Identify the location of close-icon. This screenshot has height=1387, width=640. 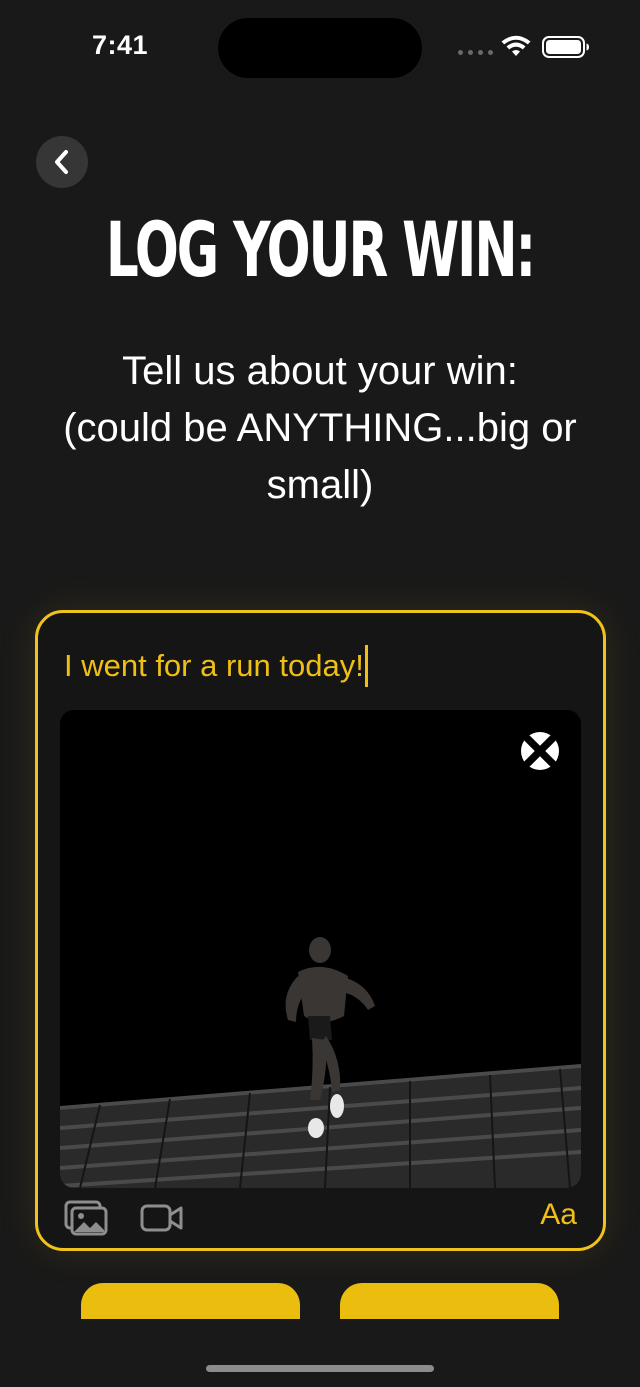
(540, 751).